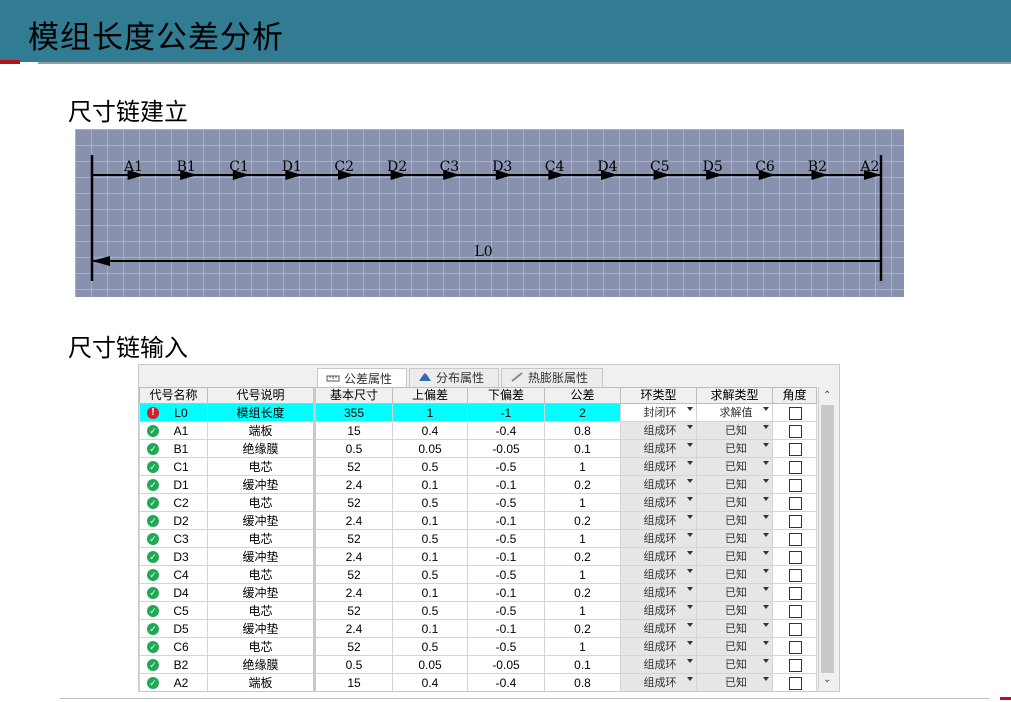 Image resolution: width=1011 pixels, height=702 pixels. I want to click on table-row: ✓ C4 电芯 52 0.5 -0.5 1 组成环 已知, so click(478, 574).